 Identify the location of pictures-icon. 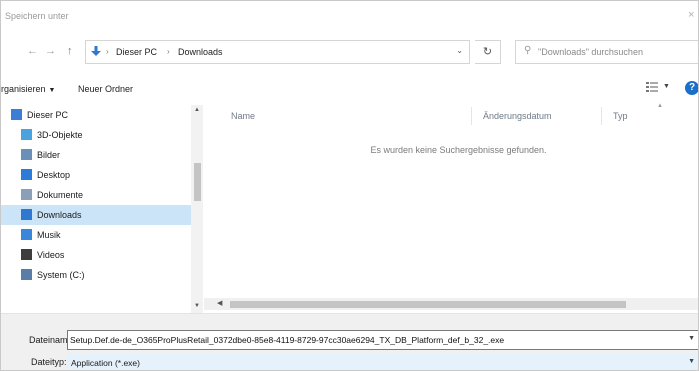
(26, 154).